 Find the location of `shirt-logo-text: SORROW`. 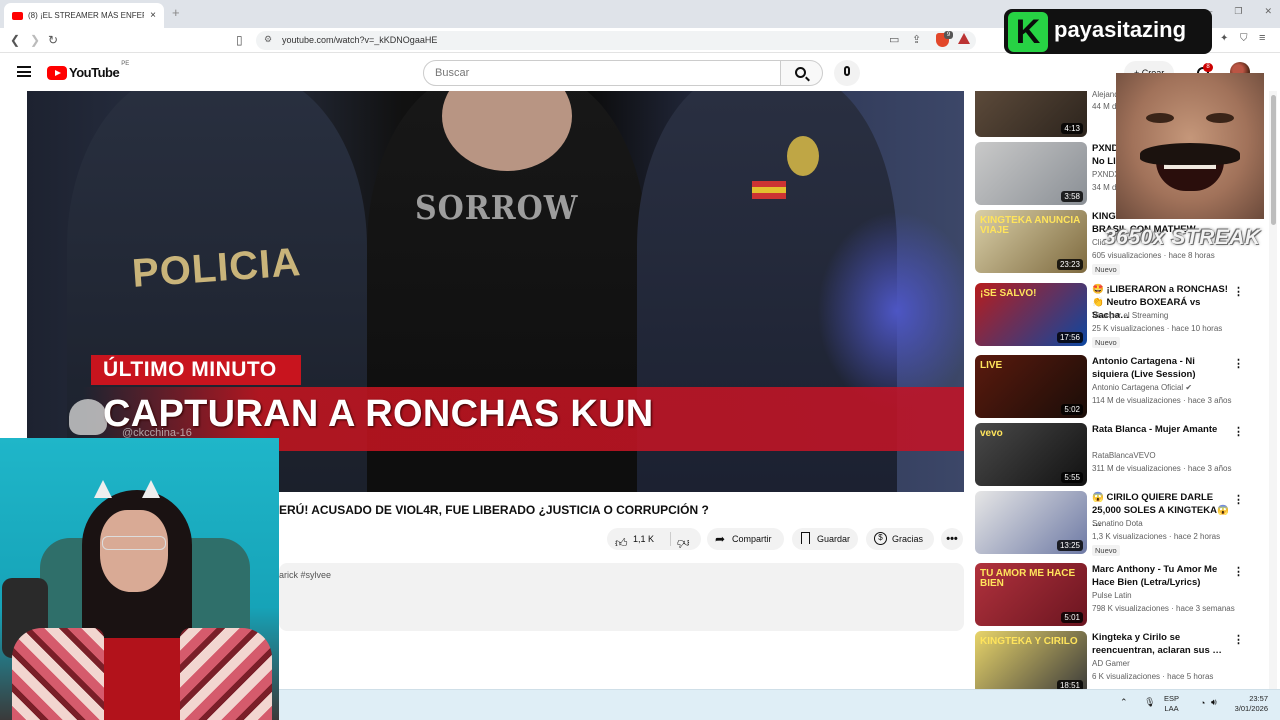

shirt-logo-text: SORROW is located at coordinates (497, 208).